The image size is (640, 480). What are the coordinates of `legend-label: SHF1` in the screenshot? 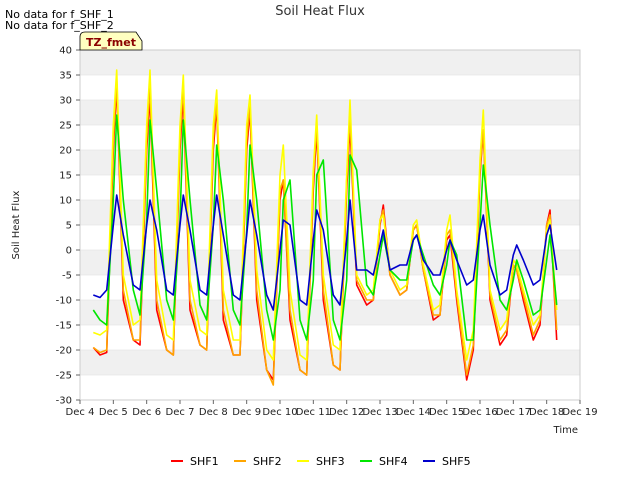 It's located at (204, 461).